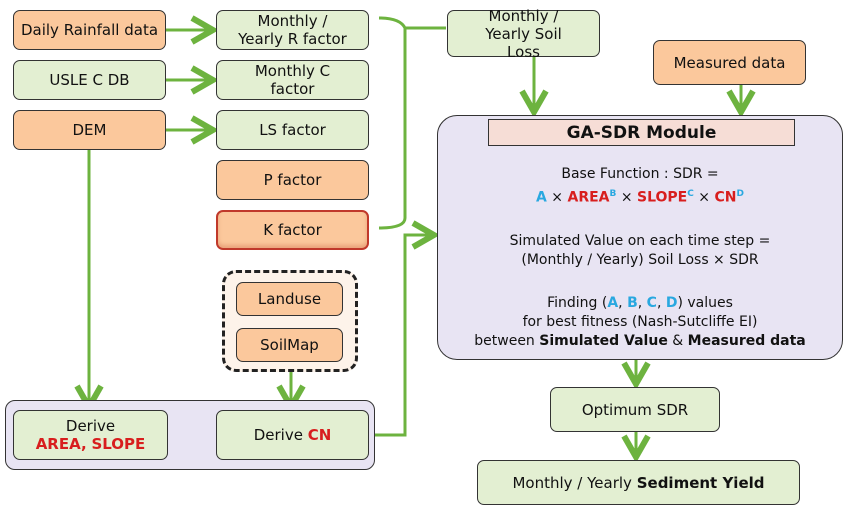 The width and height of the screenshot is (853, 516). Describe the element at coordinates (705, 303) in the screenshot. I see `t: ) values` at that location.